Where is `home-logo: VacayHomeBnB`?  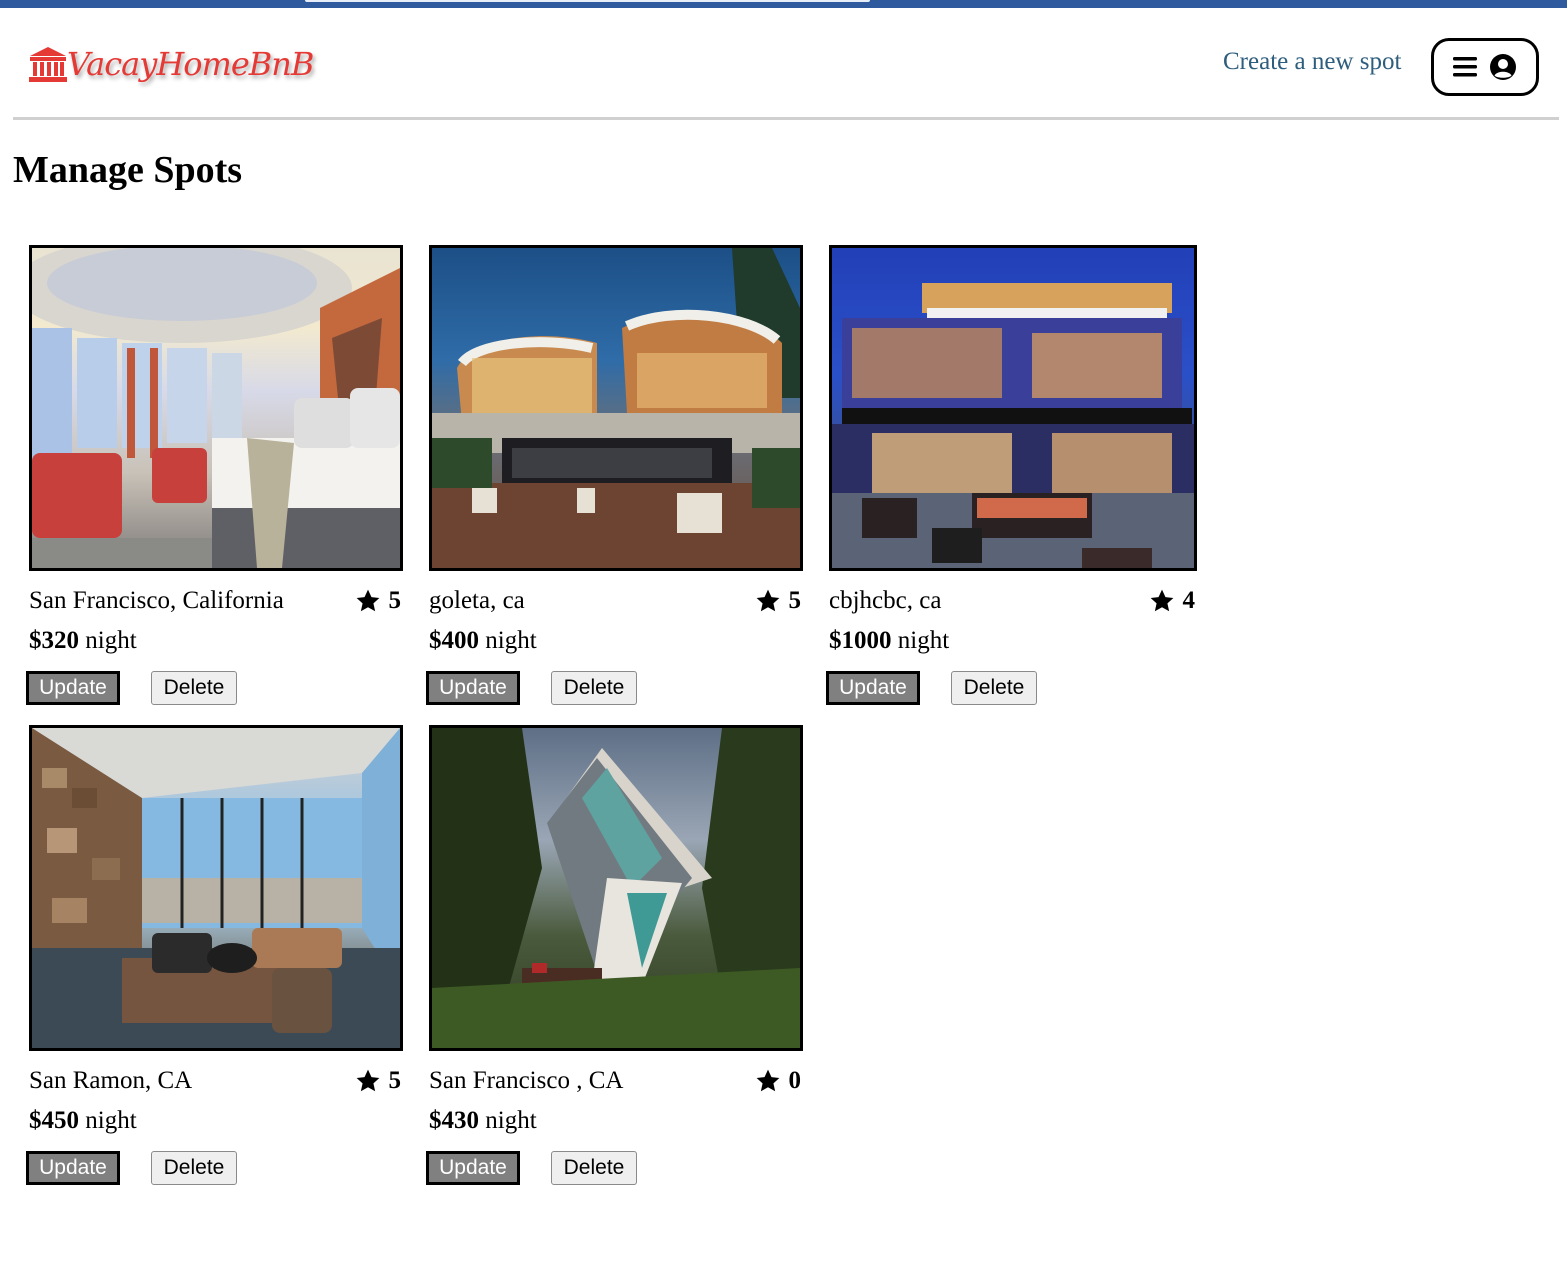
home-logo: VacayHomeBnB is located at coordinates (170, 64).